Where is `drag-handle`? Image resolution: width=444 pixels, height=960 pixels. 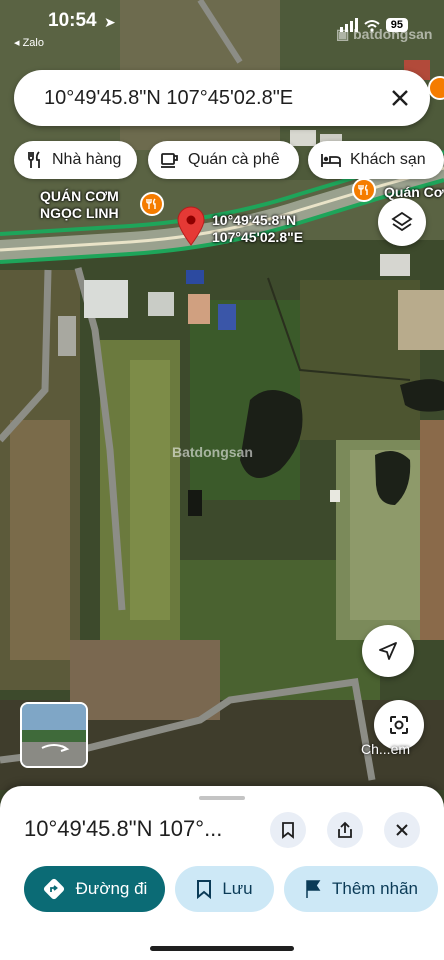 drag-handle is located at coordinates (222, 798).